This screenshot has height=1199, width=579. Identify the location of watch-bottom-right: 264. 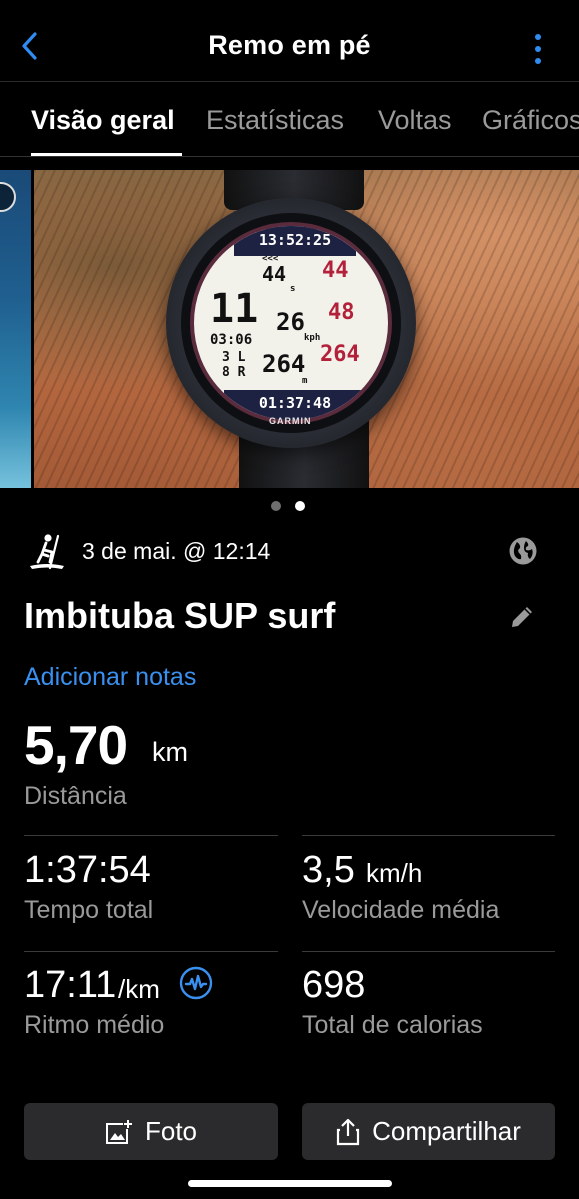
(340, 354).